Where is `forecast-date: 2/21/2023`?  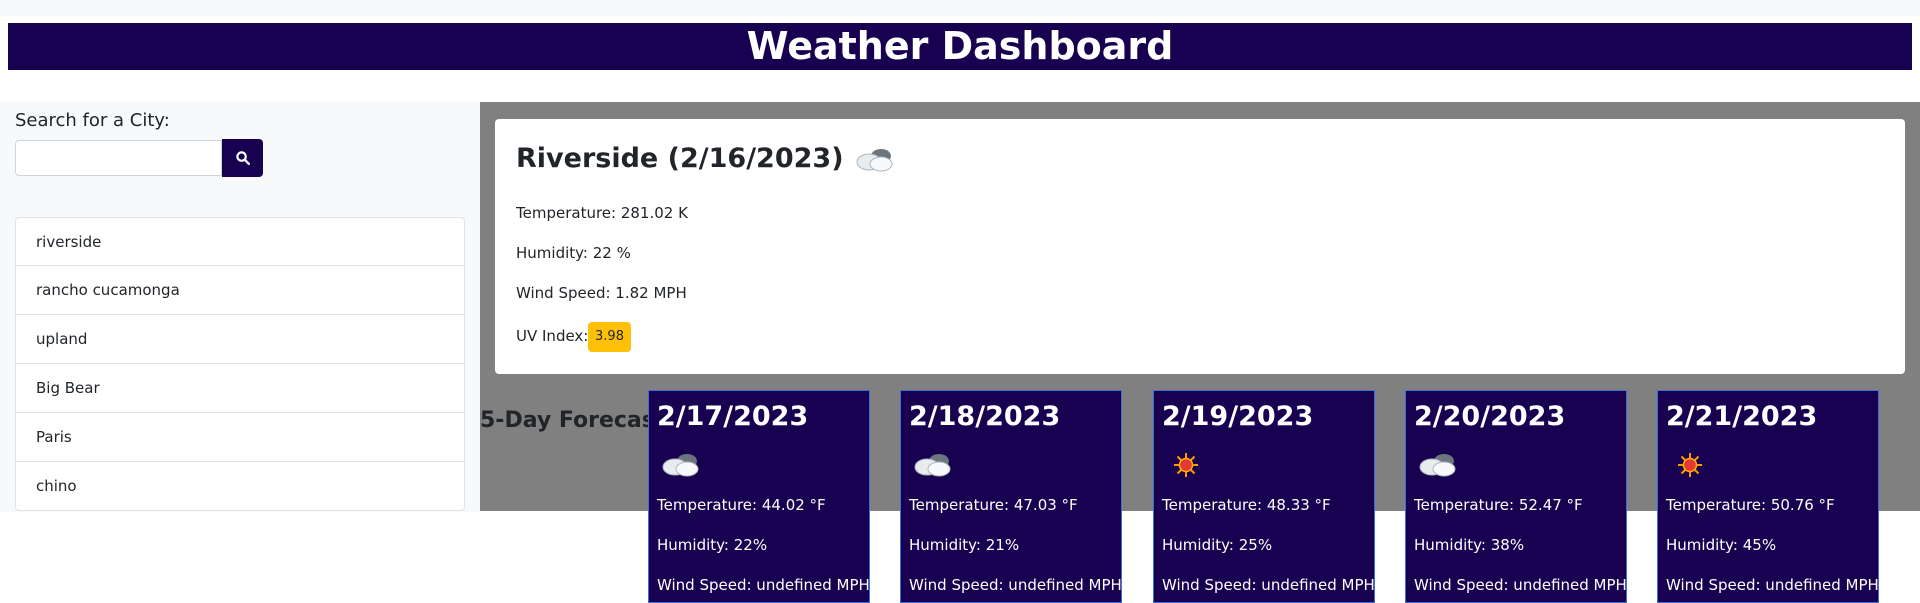 forecast-date: 2/21/2023 is located at coordinates (1742, 416).